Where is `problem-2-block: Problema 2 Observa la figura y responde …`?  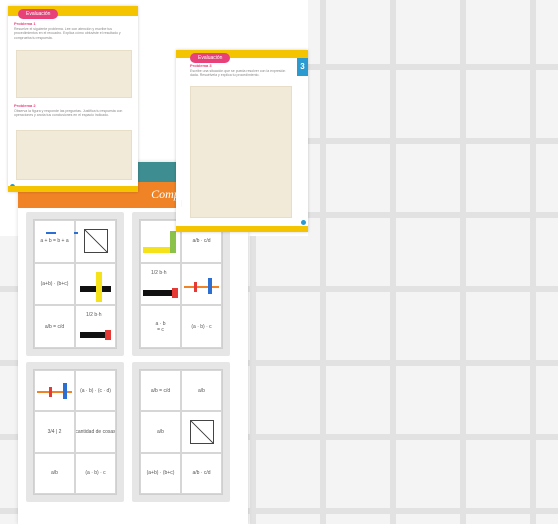 problem-2-block: Problema 2 Observa la figura y responde … is located at coordinates (73, 110).